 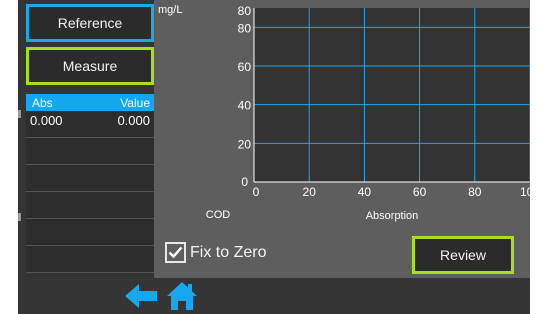 I want to click on y-tick-label: 60, so click(x=245, y=67).